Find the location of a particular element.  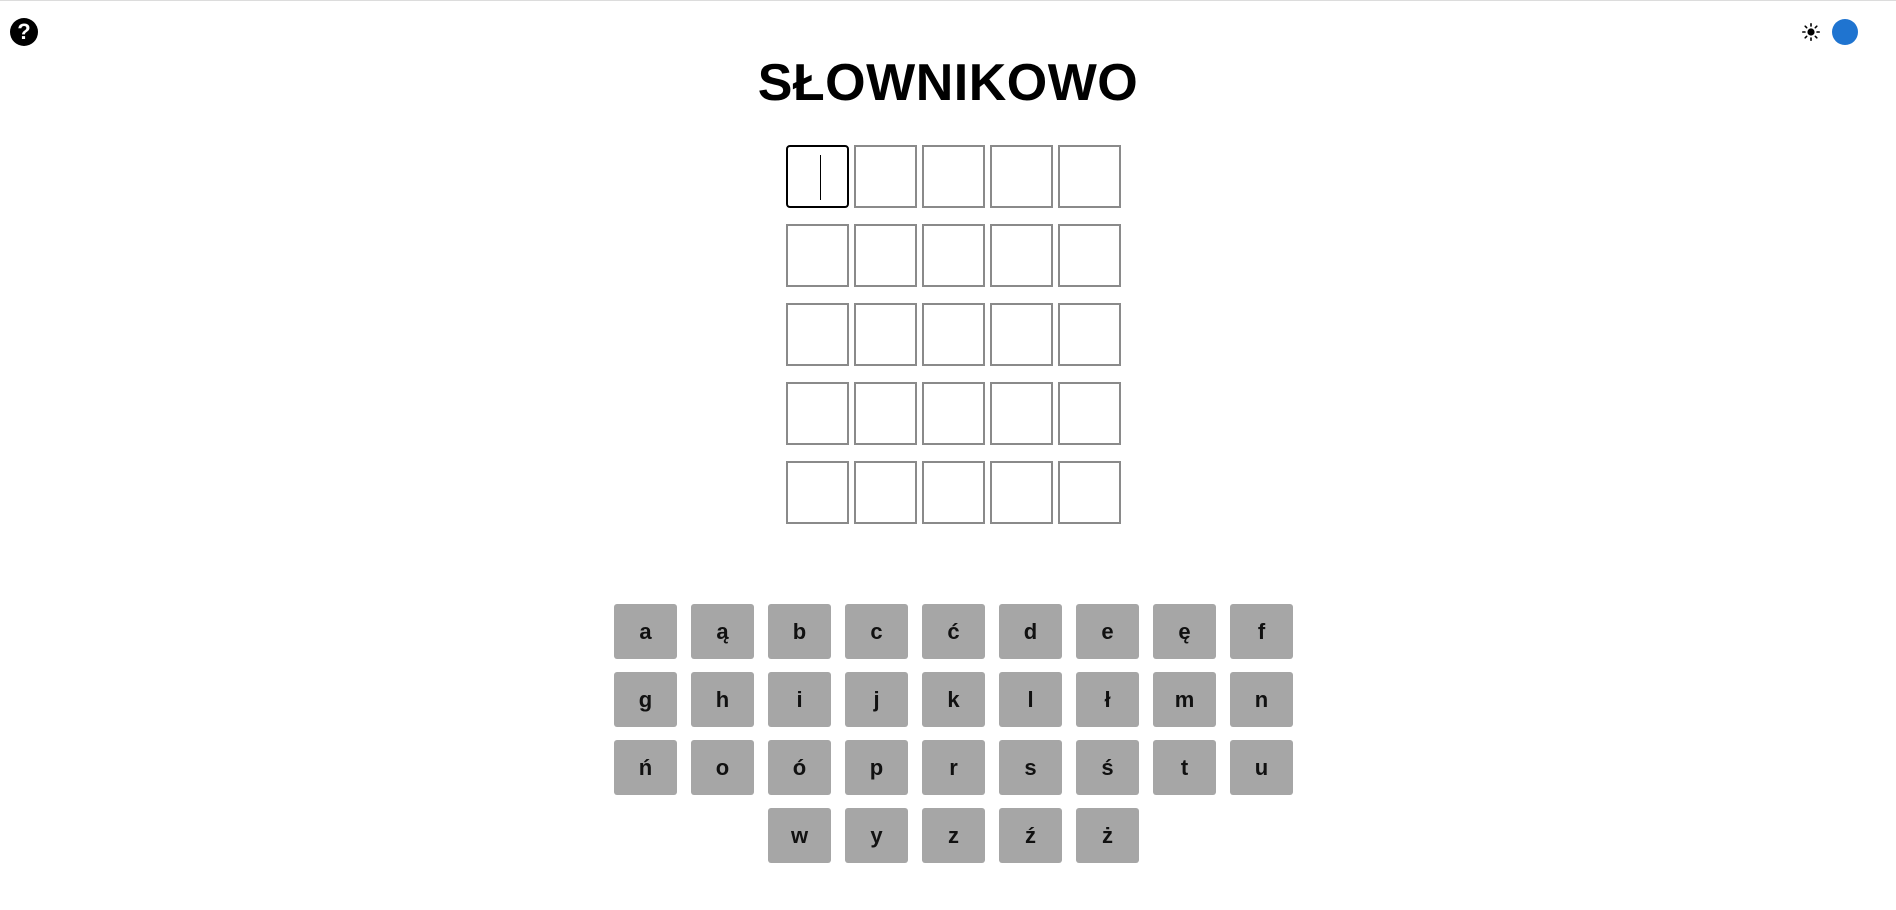

key-u: u is located at coordinates (1261, 767).